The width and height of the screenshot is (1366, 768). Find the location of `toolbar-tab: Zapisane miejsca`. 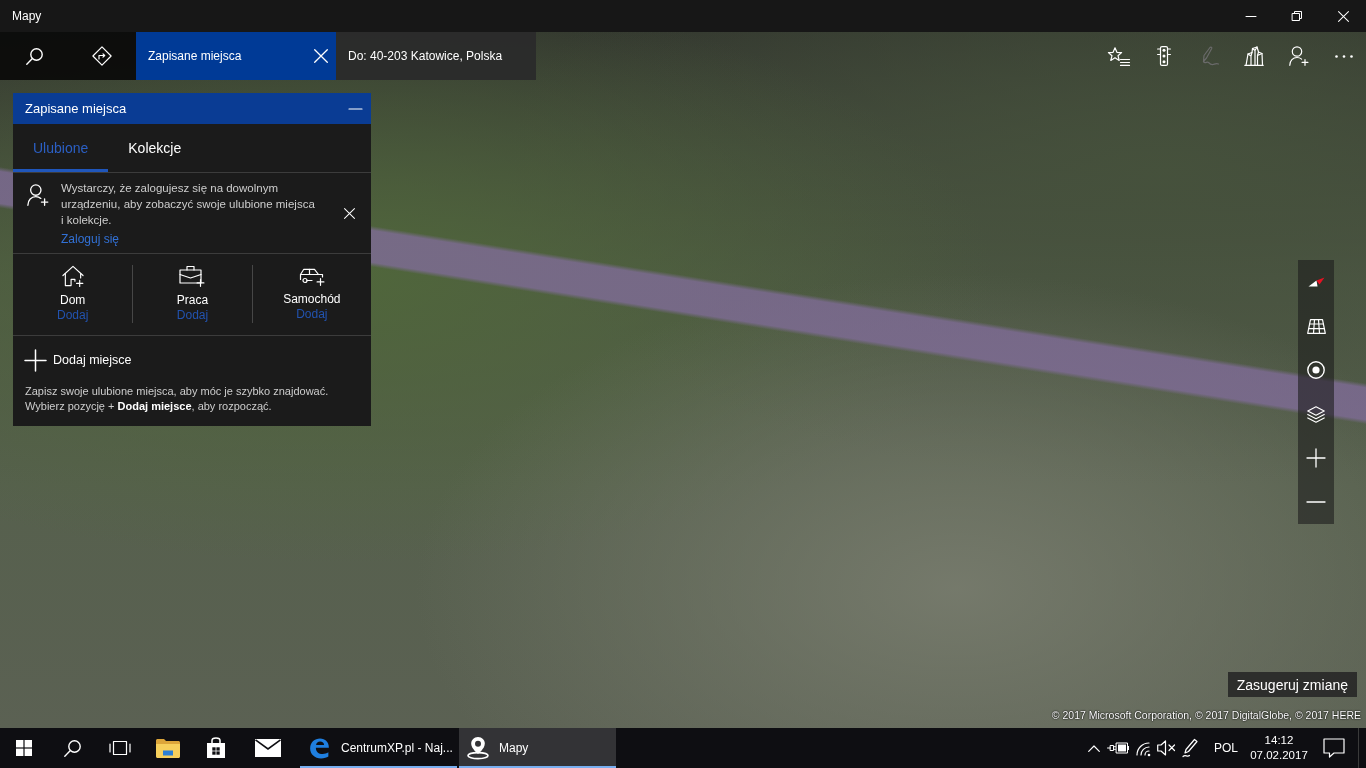

toolbar-tab: Zapisane miejsca is located at coordinates (236, 56).